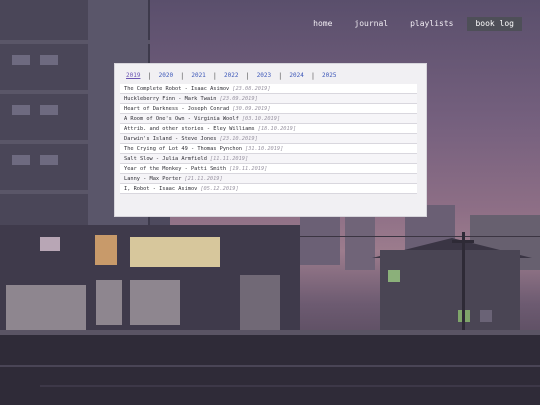  What do you see at coordinates (264, 75) in the screenshot?
I see `year-tab-2023: 2023` at bounding box center [264, 75].